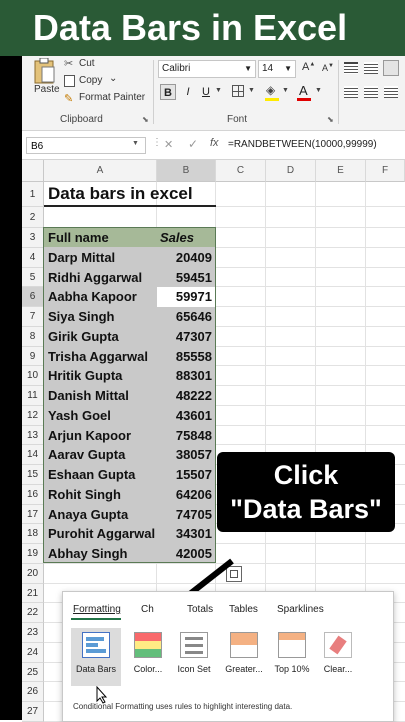 Image resolution: width=405 pixels, height=722 pixels. I want to click on sales-cell: 59971, so click(186, 297).